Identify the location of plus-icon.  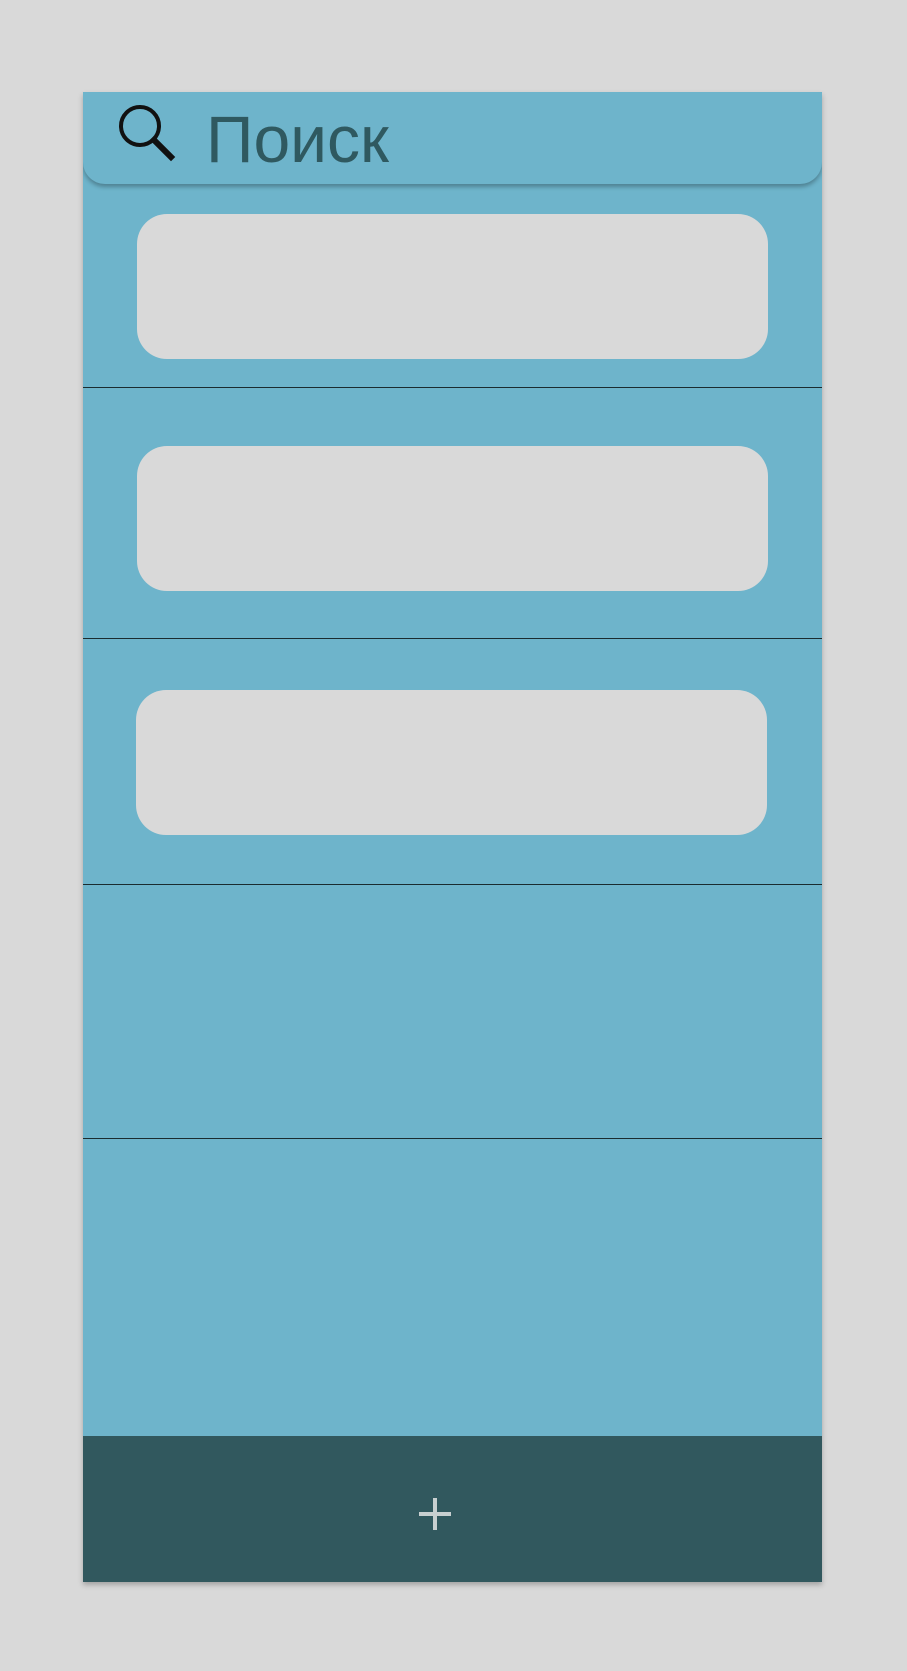
(435, 1514).